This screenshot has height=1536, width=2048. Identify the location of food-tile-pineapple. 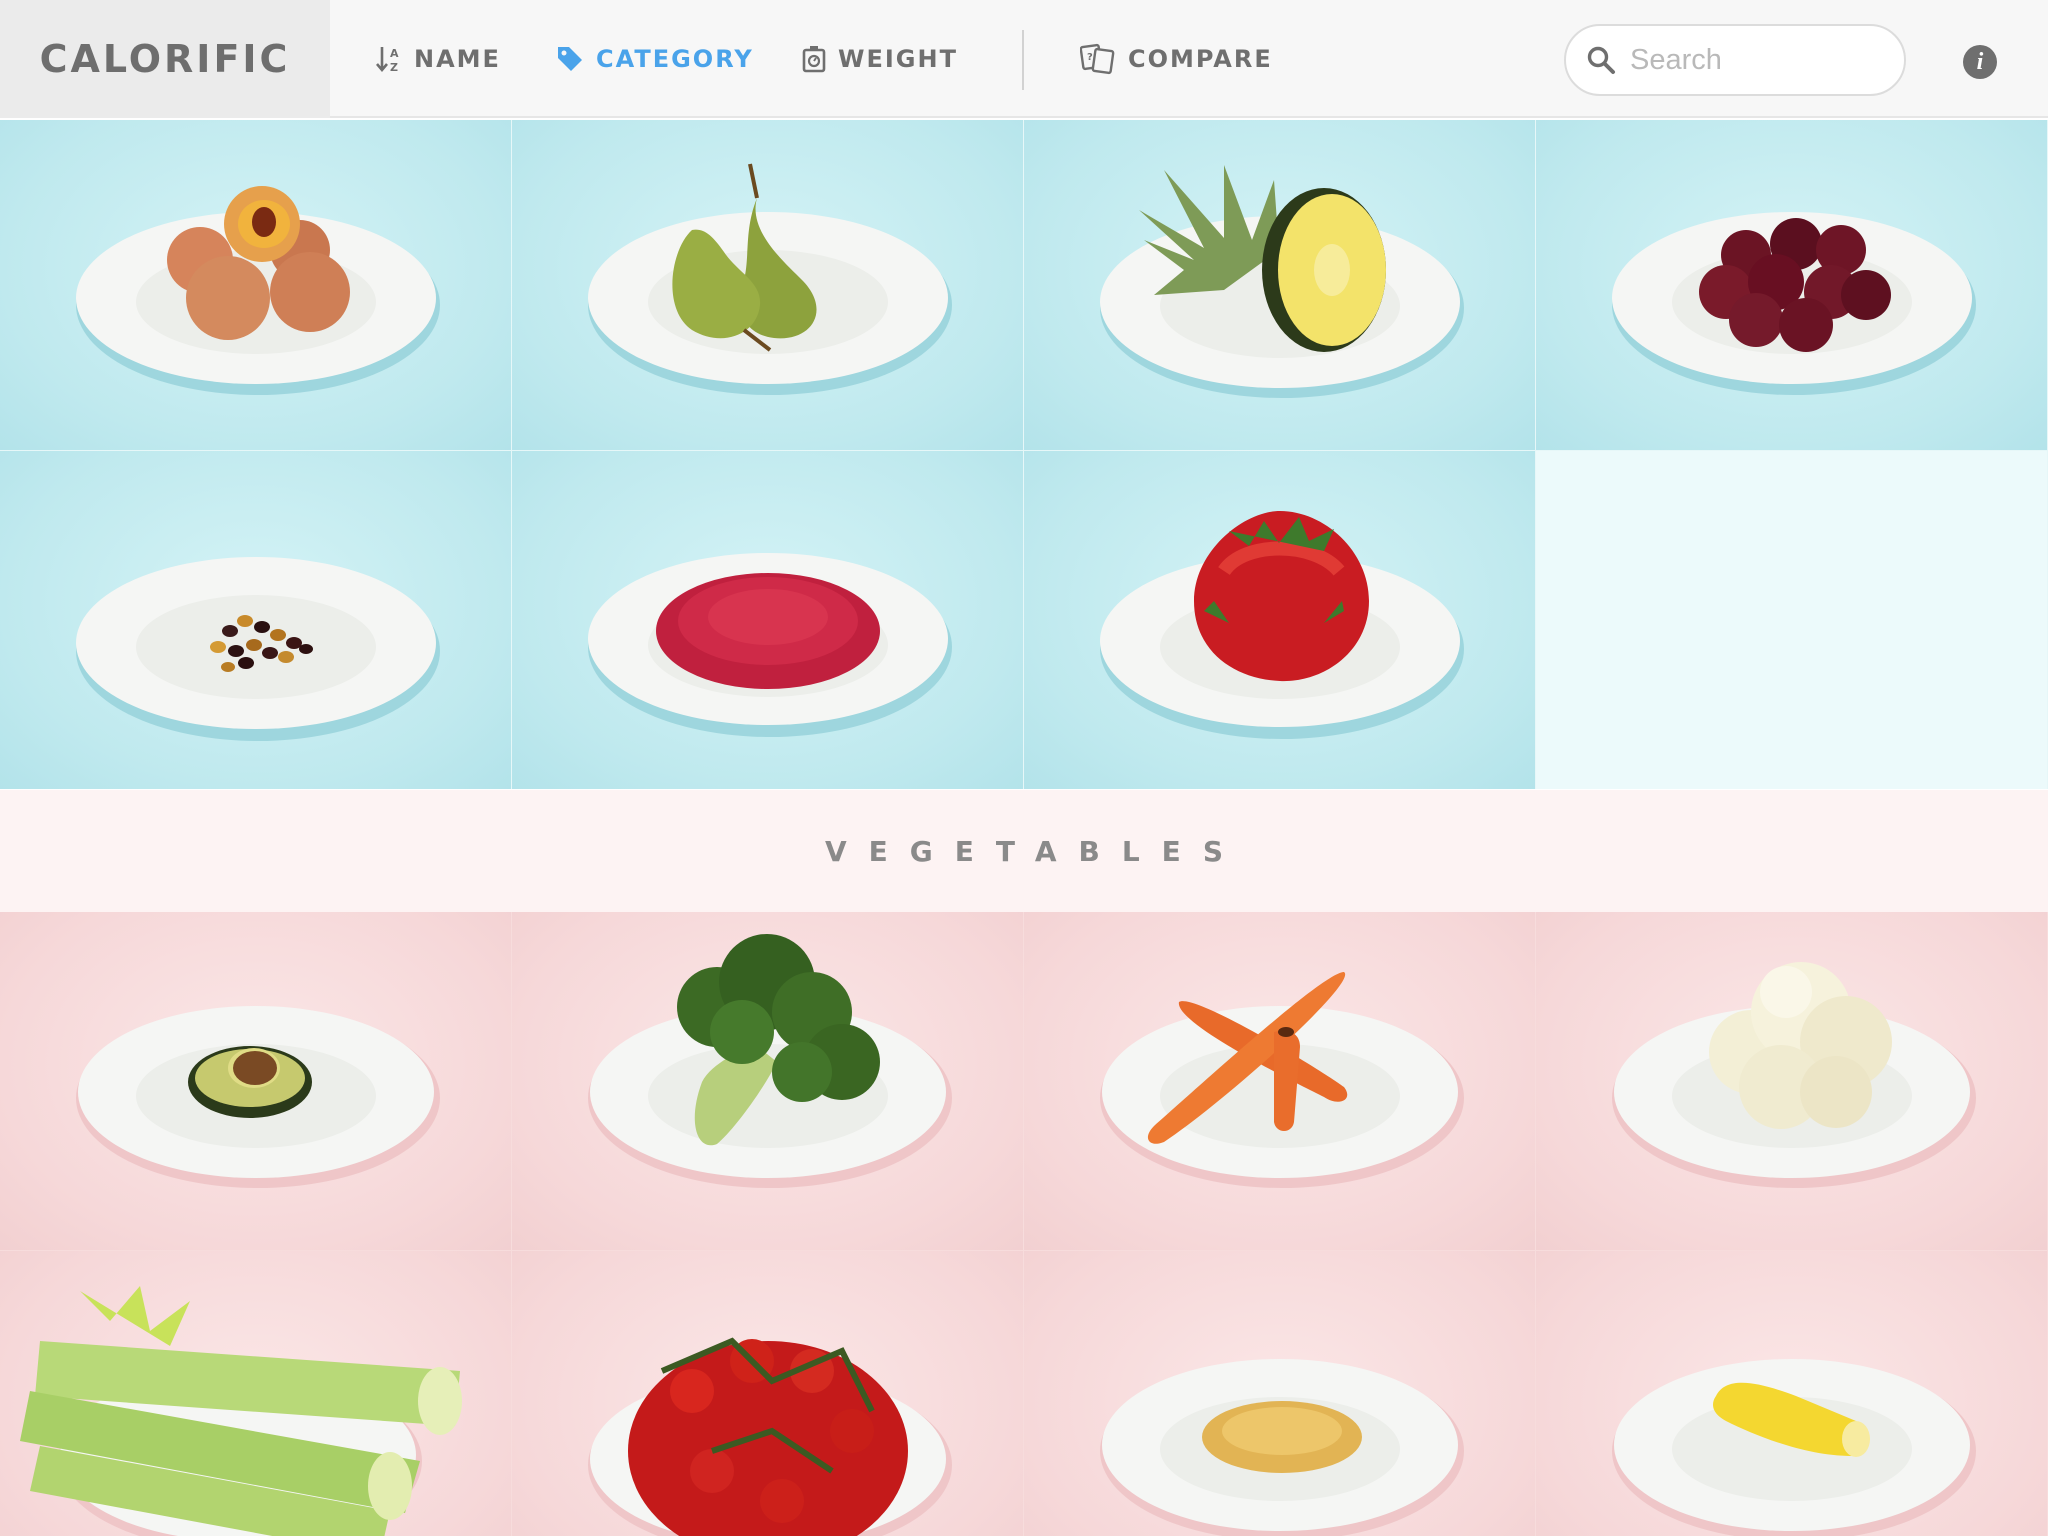
(1279, 285).